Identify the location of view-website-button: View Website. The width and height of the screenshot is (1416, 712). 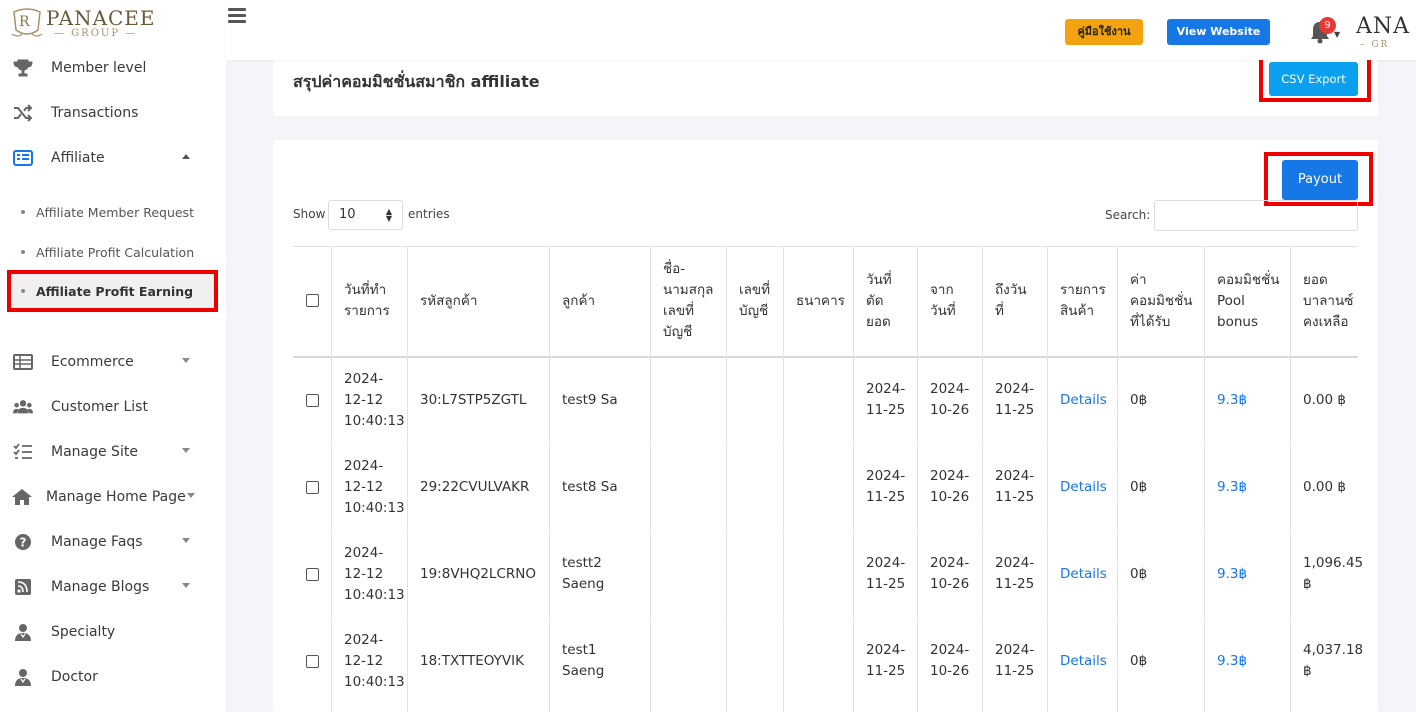
(1218, 32).